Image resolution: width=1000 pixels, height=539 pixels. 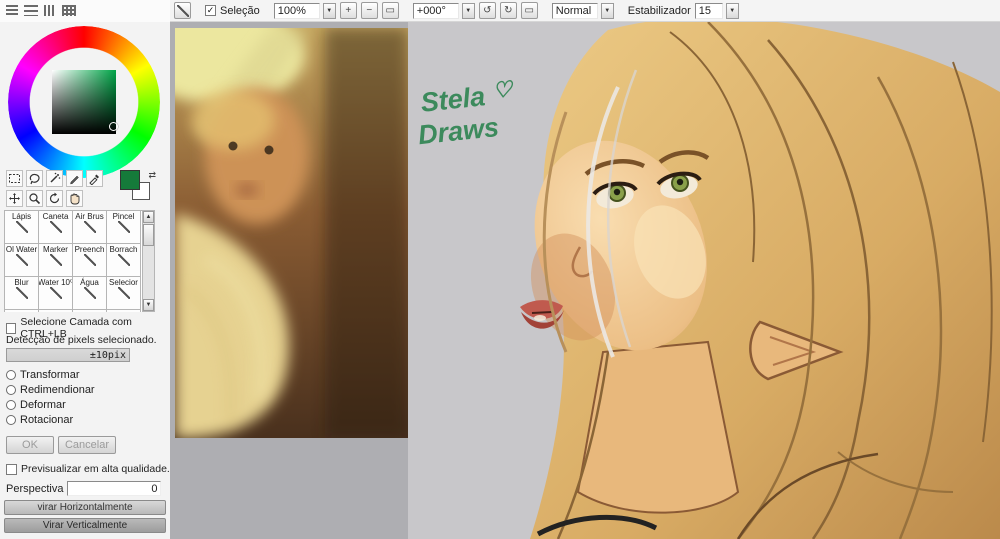 What do you see at coordinates (90, 293) in the screenshot?
I see `brush-item: Água` at bounding box center [90, 293].